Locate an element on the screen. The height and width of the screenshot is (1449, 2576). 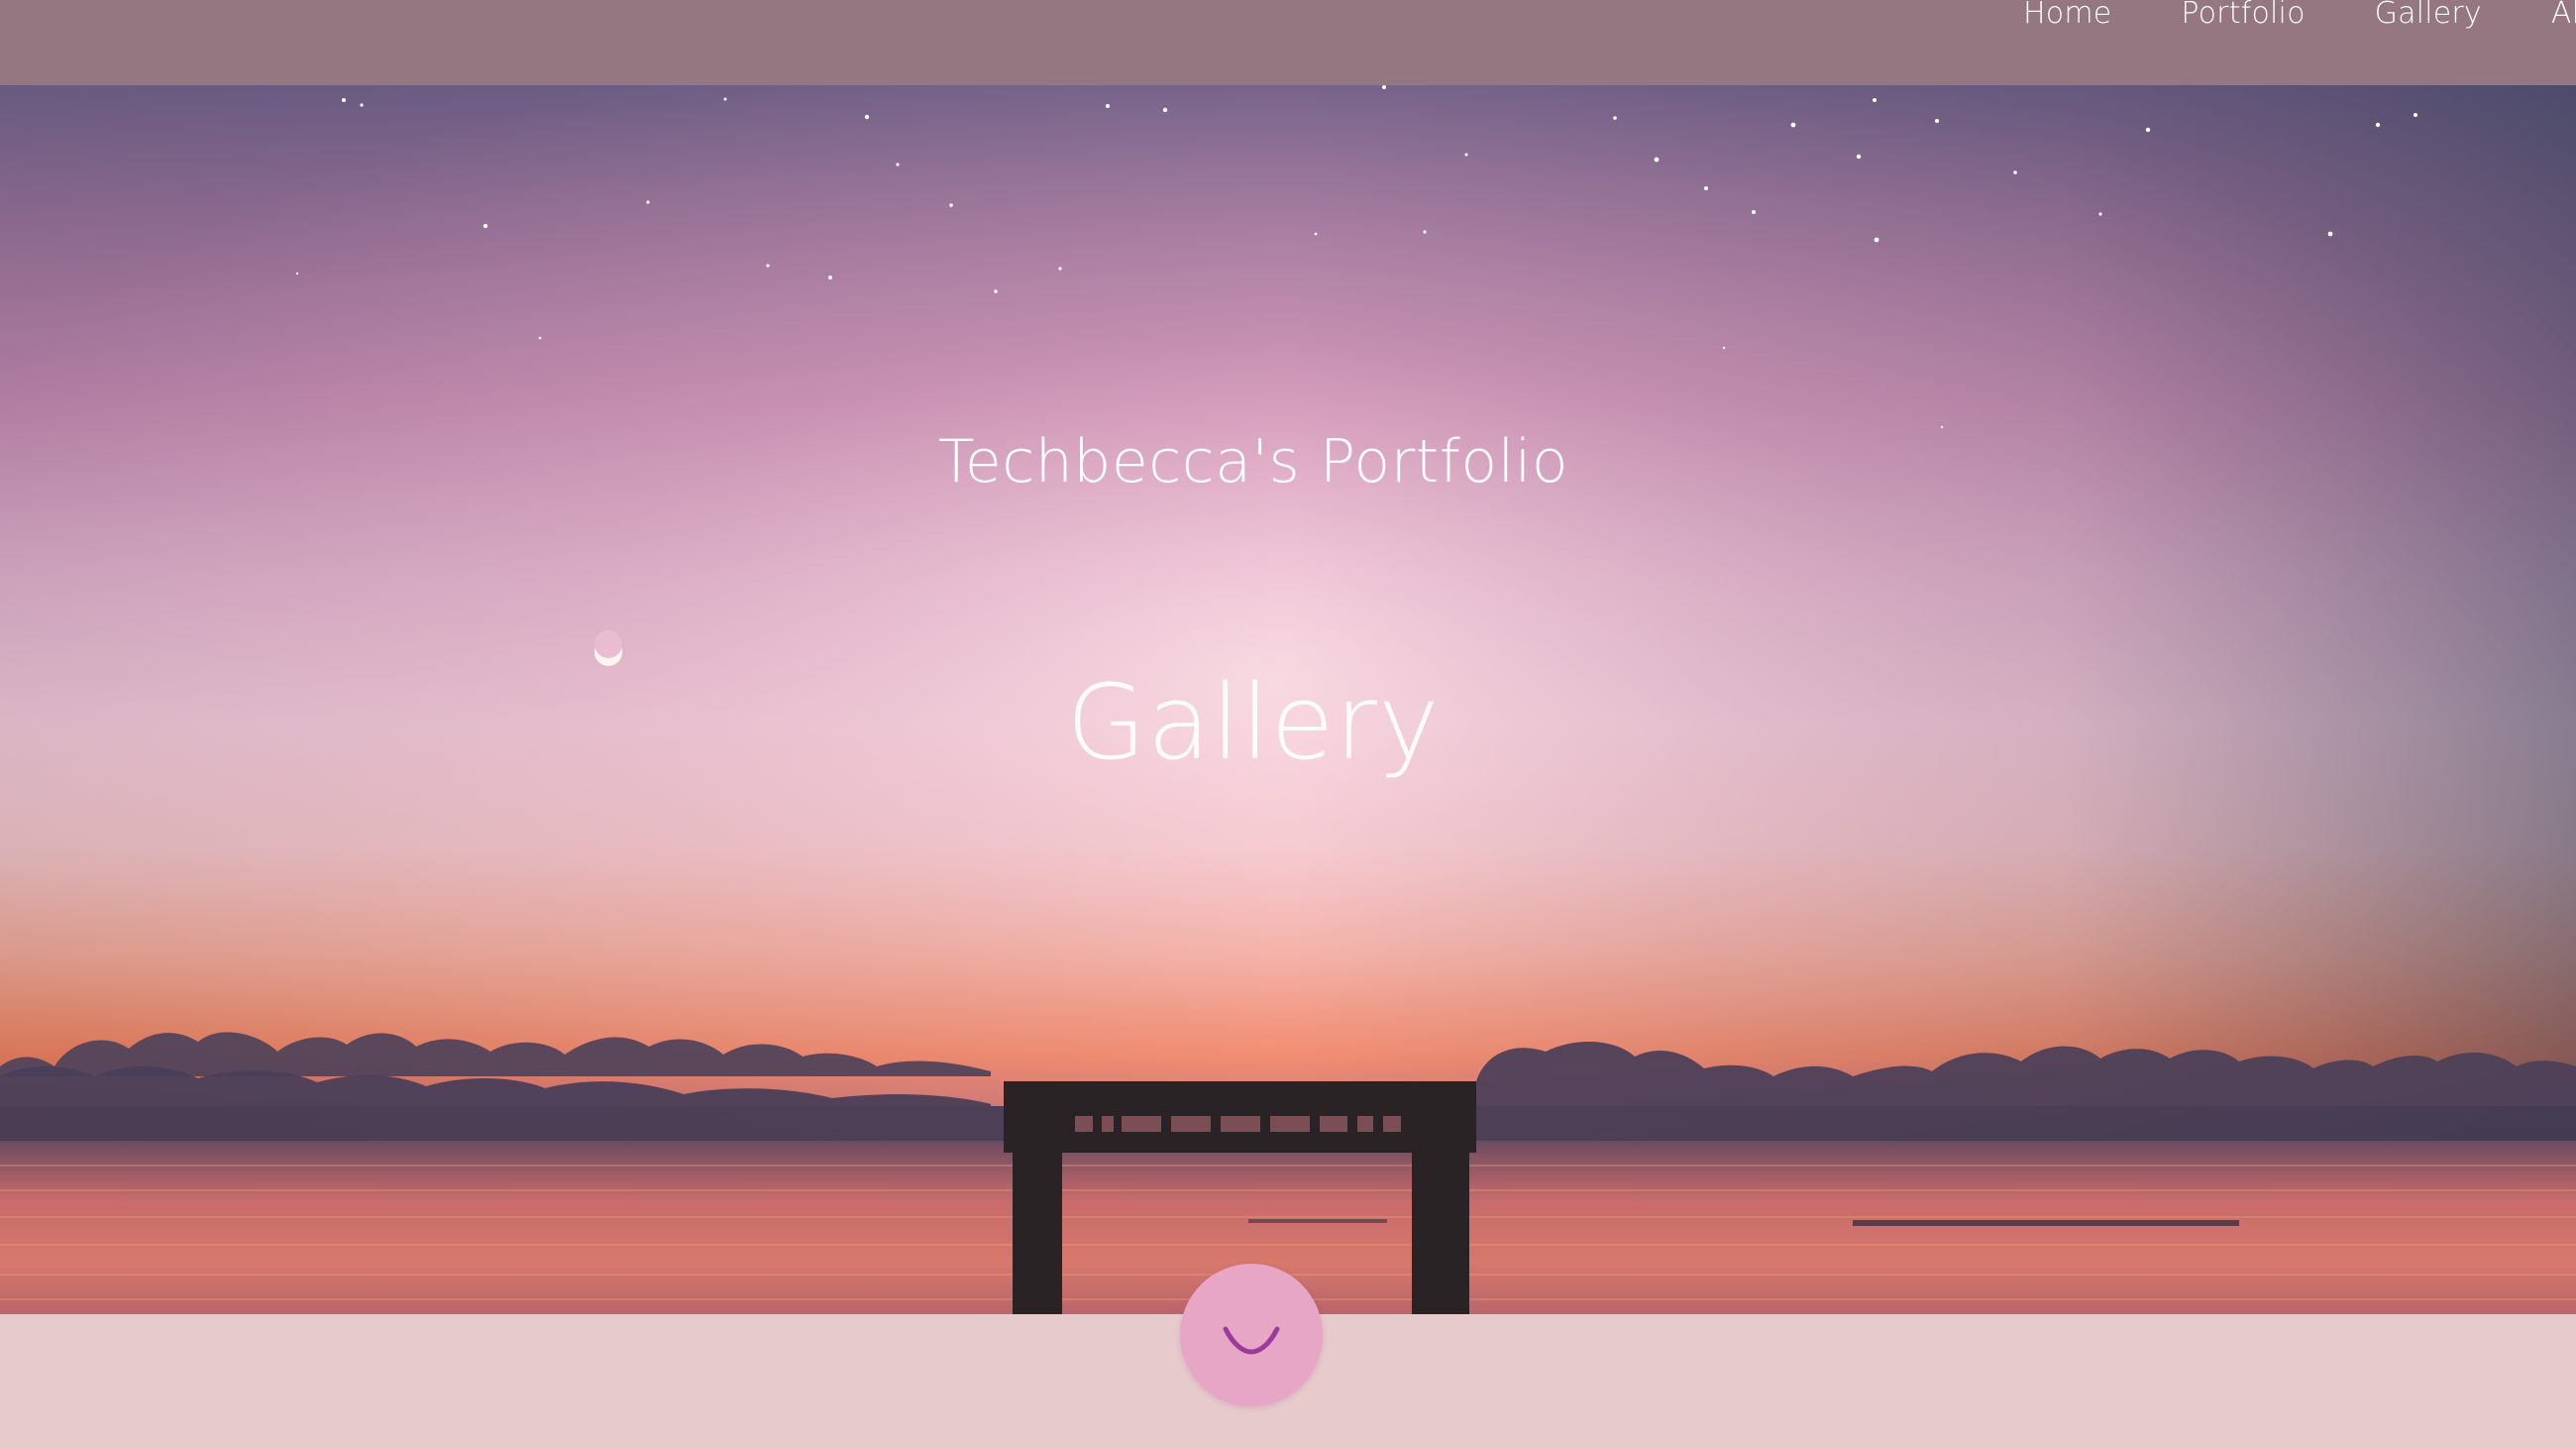
scroll-down-button is located at coordinates (1251, 1335).